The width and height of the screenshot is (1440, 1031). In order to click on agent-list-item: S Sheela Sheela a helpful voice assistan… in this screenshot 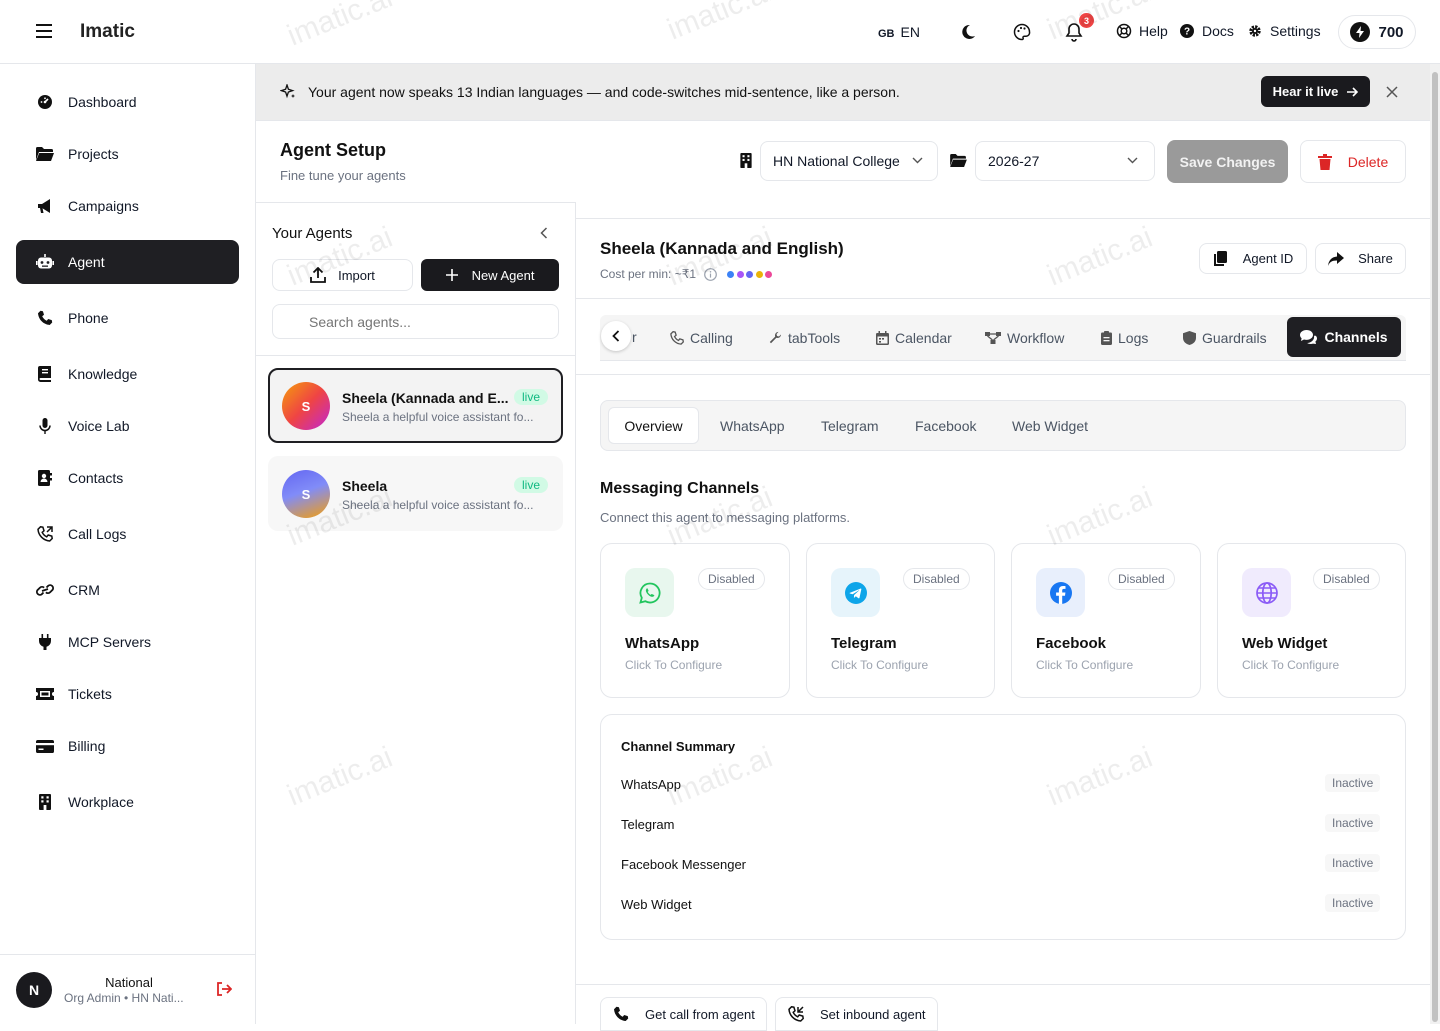, I will do `click(415, 493)`.